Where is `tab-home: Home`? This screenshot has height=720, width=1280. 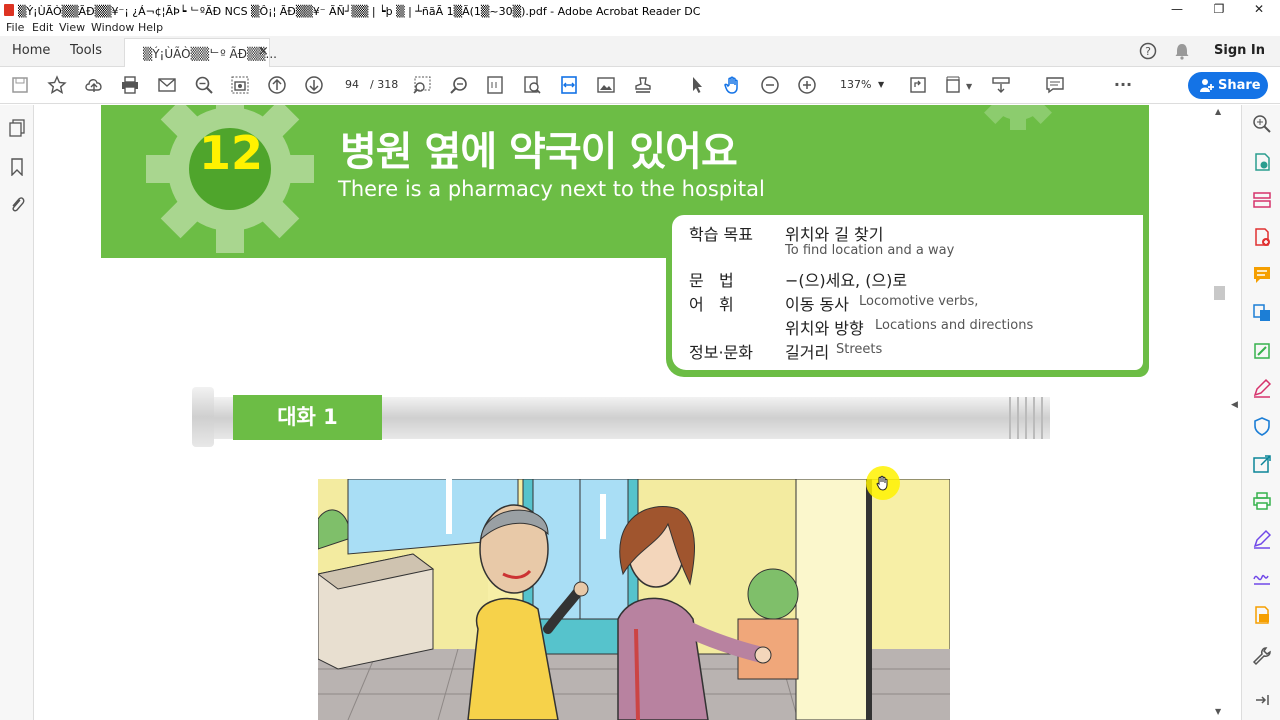 tab-home: Home is located at coordinates (31, 50).